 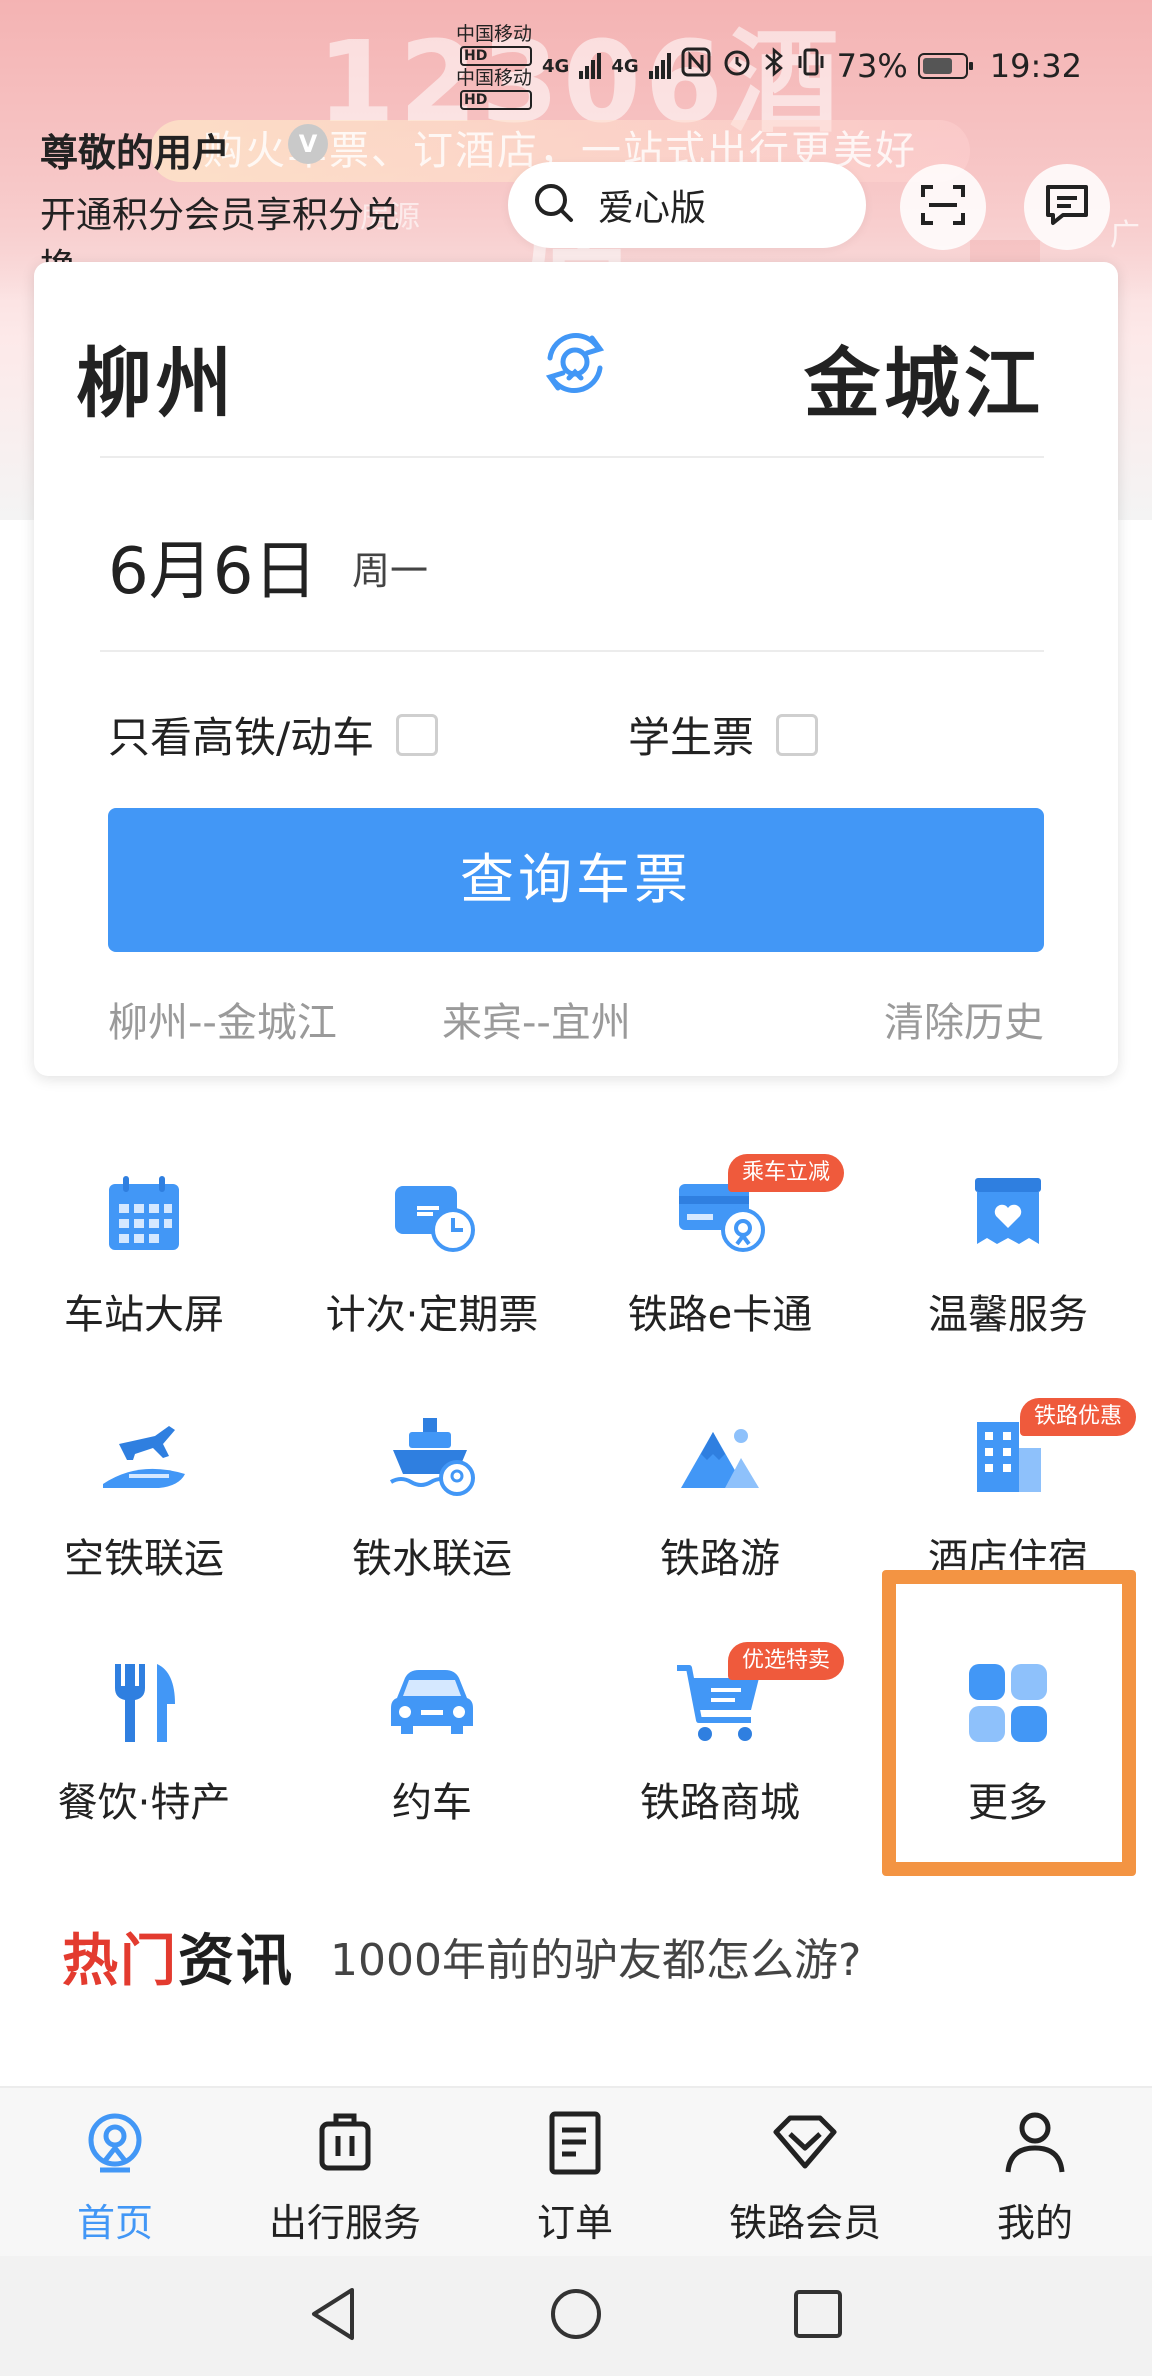 What do you see at coordinates (797, 734) in the screenshot?
I see `student-ticket-checkbox` at bounding box center [797, 734].